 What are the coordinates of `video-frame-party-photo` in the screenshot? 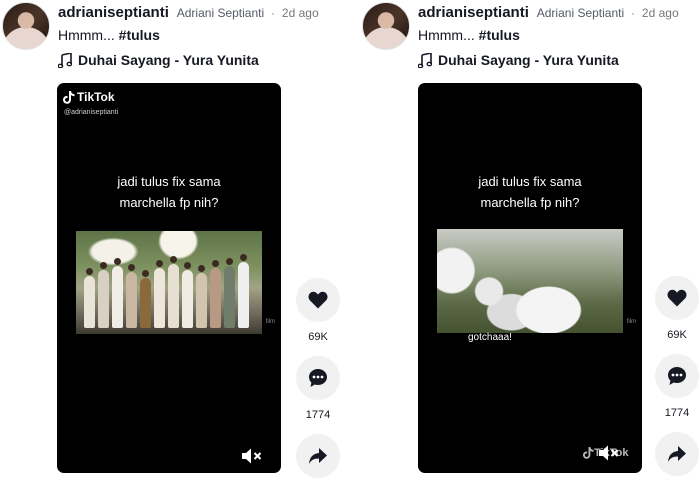 It's located at (530, 281).